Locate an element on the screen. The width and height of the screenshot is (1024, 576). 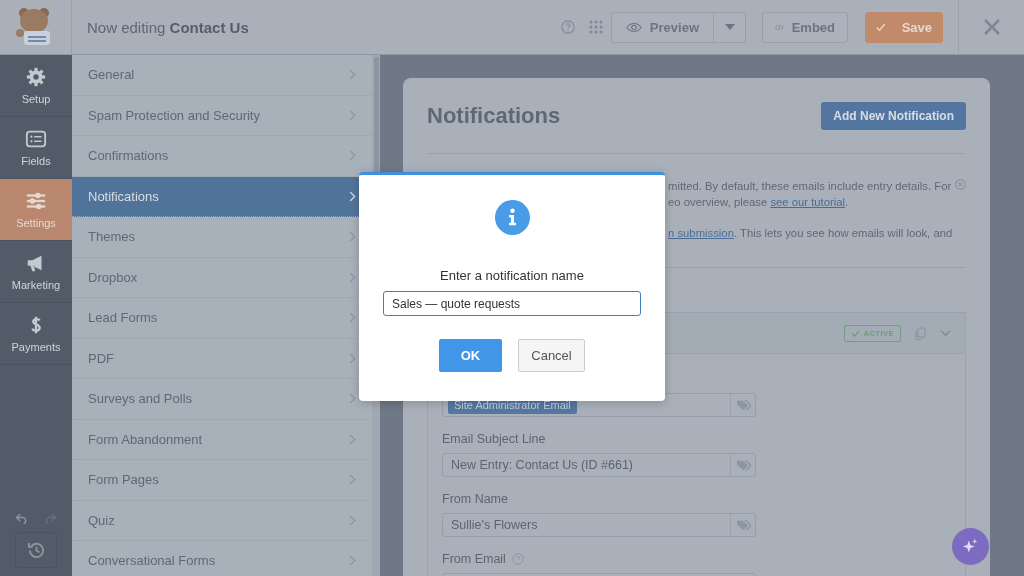
undo-icon is located at coordinates (22, 518).